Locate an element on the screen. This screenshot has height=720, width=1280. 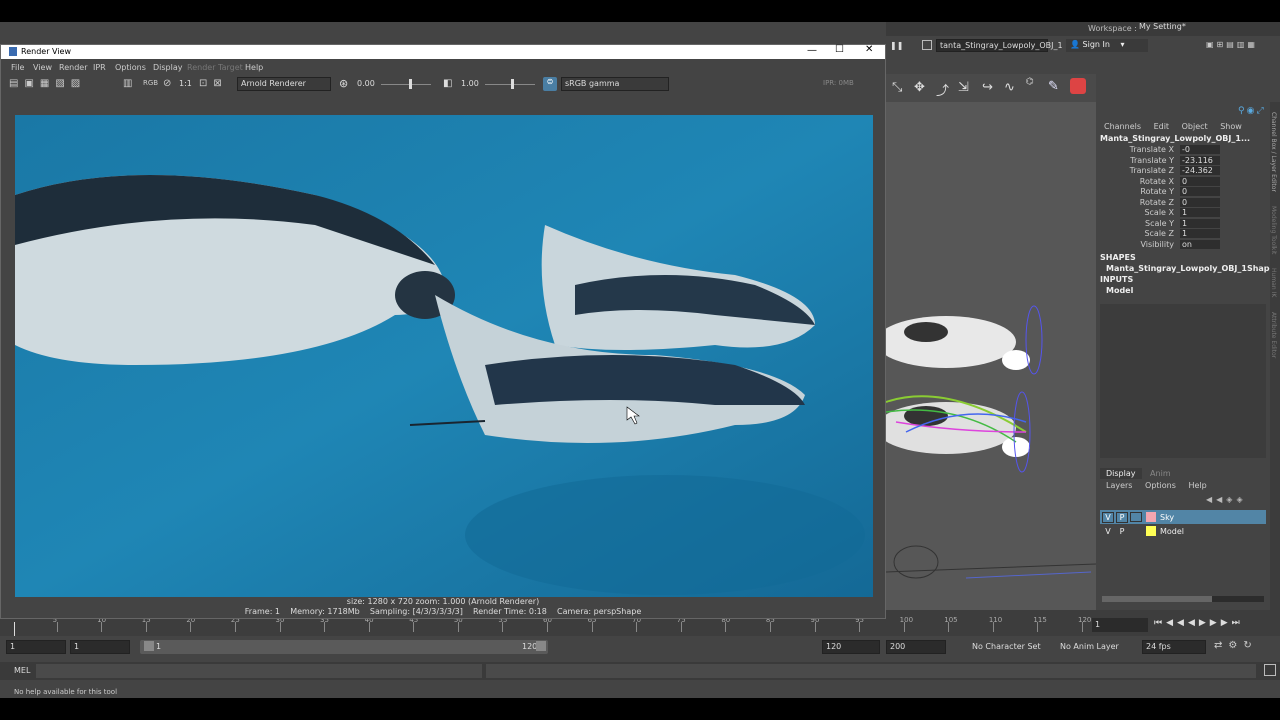
layer-scrollbar is located at coordinates (1183, 599).